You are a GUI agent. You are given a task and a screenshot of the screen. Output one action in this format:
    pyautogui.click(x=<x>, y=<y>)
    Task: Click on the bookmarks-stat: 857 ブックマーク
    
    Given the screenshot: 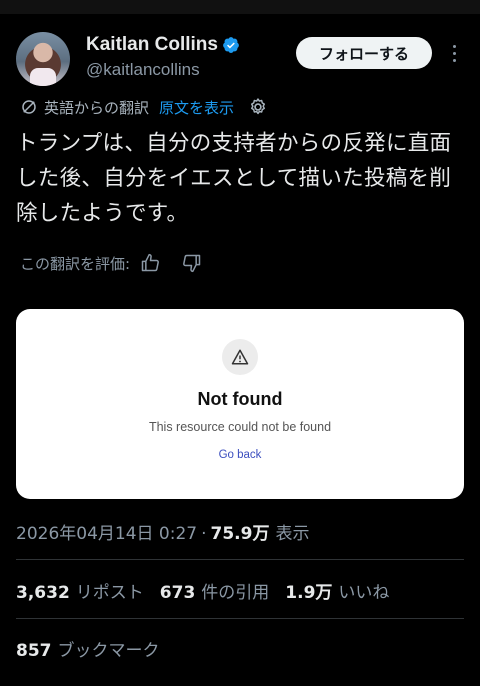 What is the action you would take?
    pyautogui.click(x=96, y=648)
    